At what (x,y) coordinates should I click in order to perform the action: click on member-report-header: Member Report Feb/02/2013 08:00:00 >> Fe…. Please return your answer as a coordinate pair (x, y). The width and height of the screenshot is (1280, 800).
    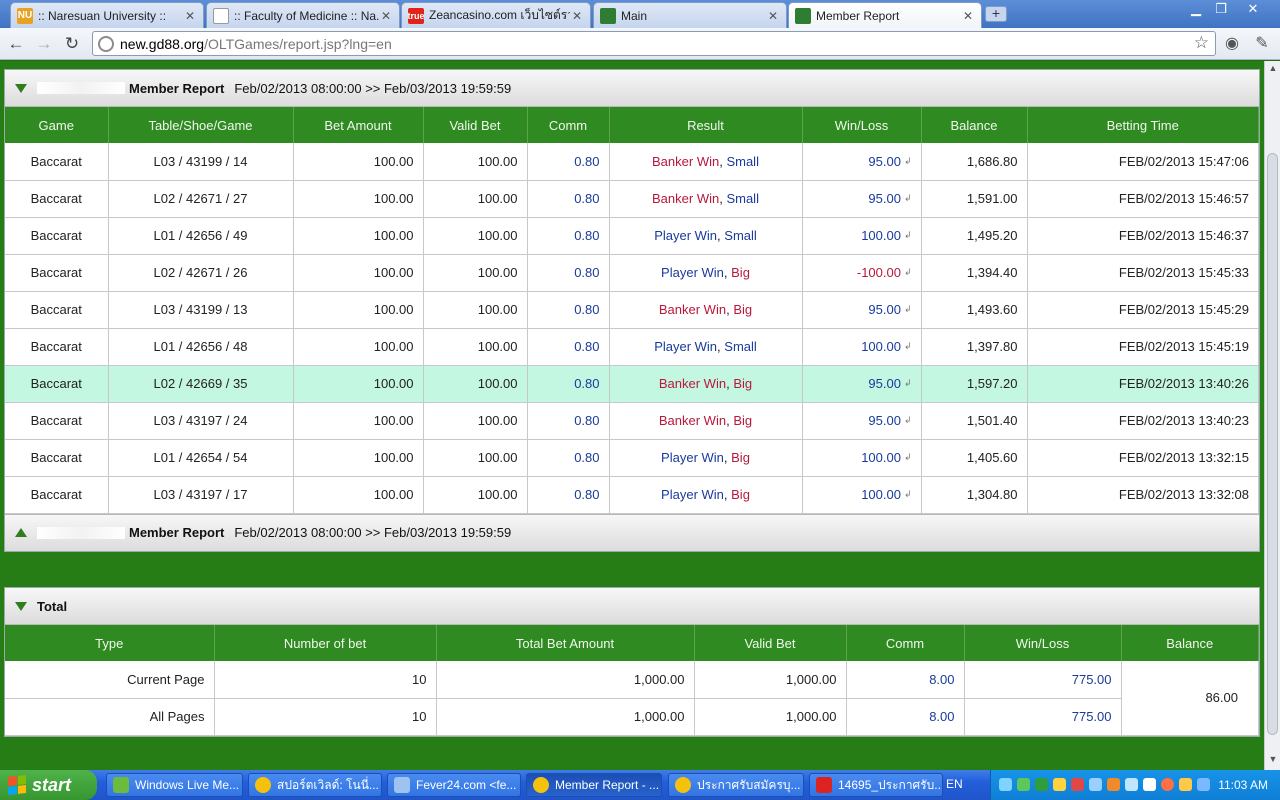
    Looking at the image, I should click on (632, 88).